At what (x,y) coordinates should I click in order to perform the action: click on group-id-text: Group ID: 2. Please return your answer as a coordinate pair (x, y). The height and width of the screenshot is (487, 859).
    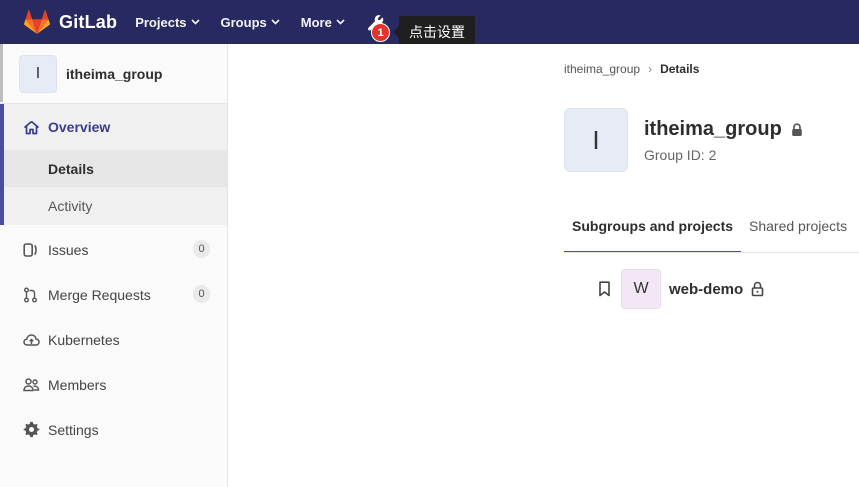
    Looking at the image, I should click on (680, 155).